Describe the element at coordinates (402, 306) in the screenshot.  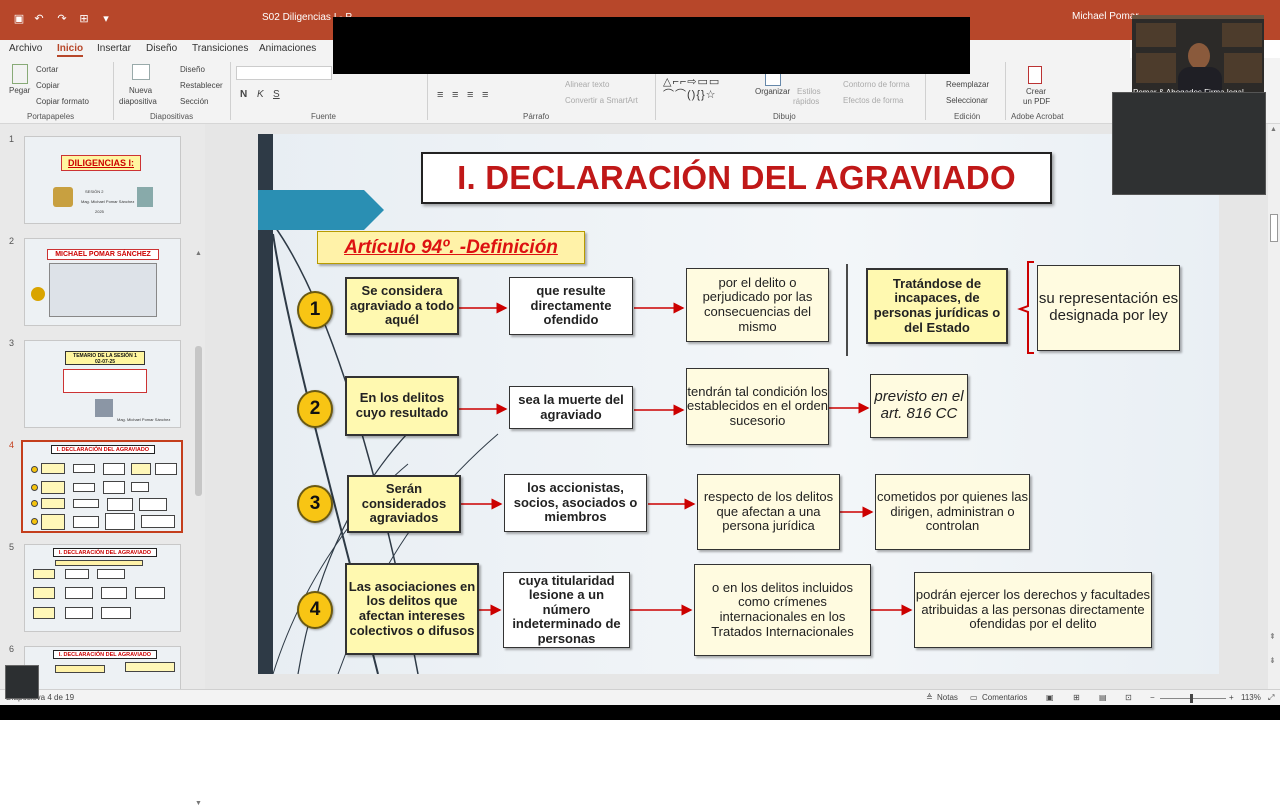
I see `row1-box1: Se considera agraviado a todo aquél` at that location.